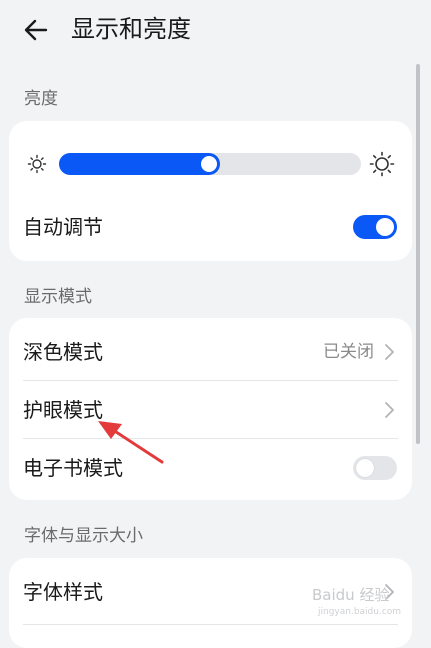  Describe the element at coordinates (351, 595) in the screenshot. I see `watermark-text: Baidu 经验` at that location.